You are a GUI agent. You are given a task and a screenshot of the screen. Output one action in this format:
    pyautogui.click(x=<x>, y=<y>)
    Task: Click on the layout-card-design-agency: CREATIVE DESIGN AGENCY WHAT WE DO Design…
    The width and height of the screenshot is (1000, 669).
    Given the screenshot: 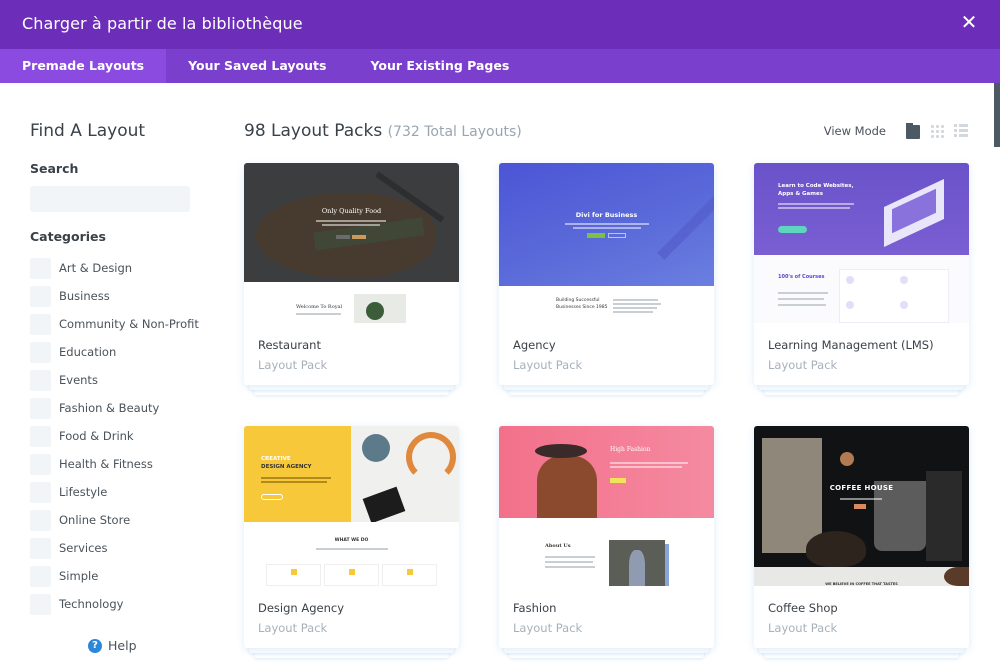 What is the action you would take?
    pyautogui.click(x=351, y=542)
    